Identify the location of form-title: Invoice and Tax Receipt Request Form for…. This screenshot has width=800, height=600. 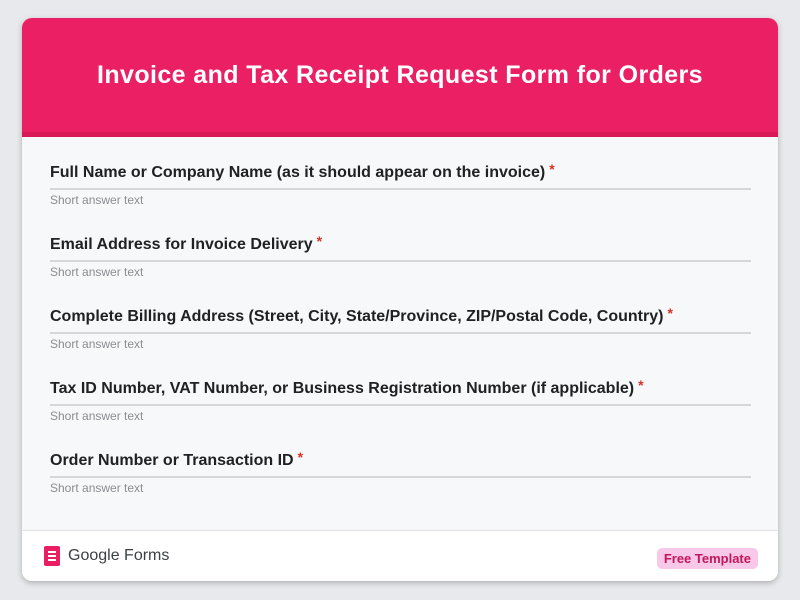
(400, 74).